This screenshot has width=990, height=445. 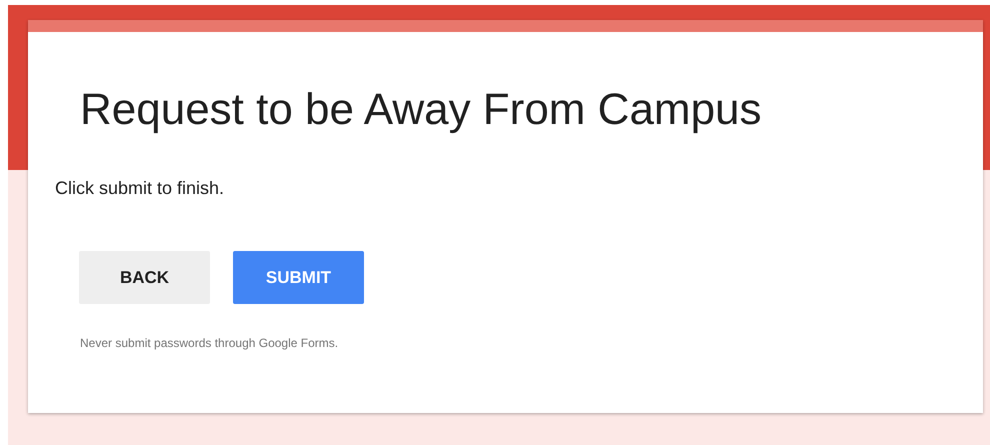 What do you see at coordinates (421, 110) in the screenshot?
I see `form-title: Request to be Away From Campus` at bounding box center [421, 110].